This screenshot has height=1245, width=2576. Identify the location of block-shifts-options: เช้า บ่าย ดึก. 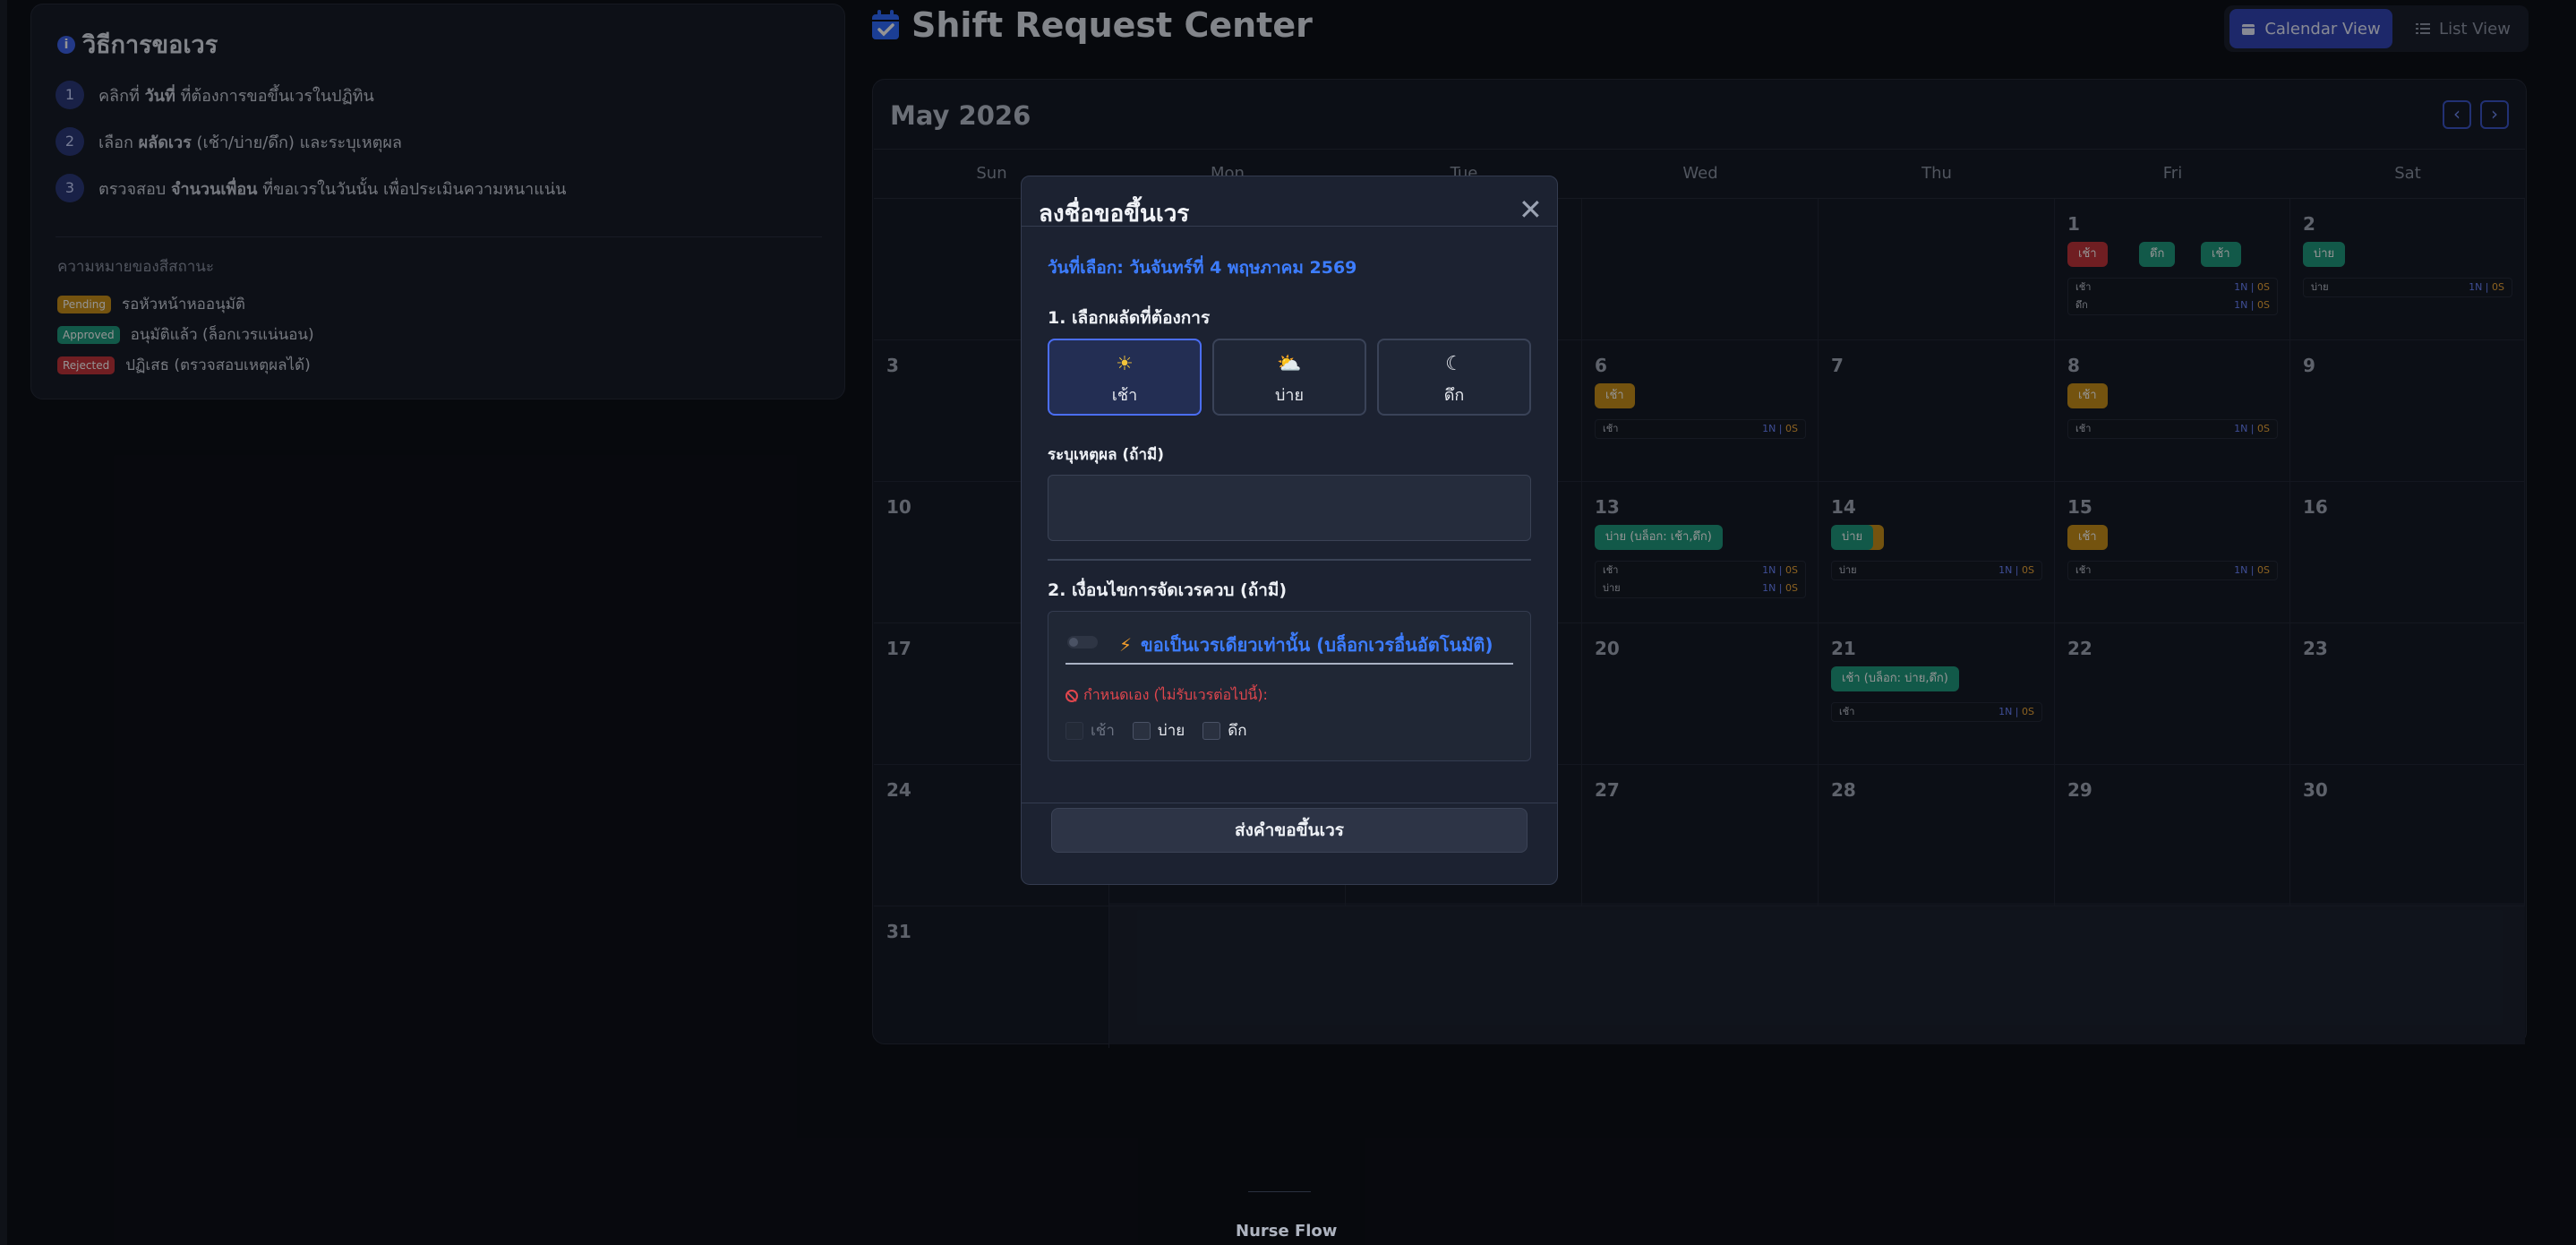
(1156, 730).